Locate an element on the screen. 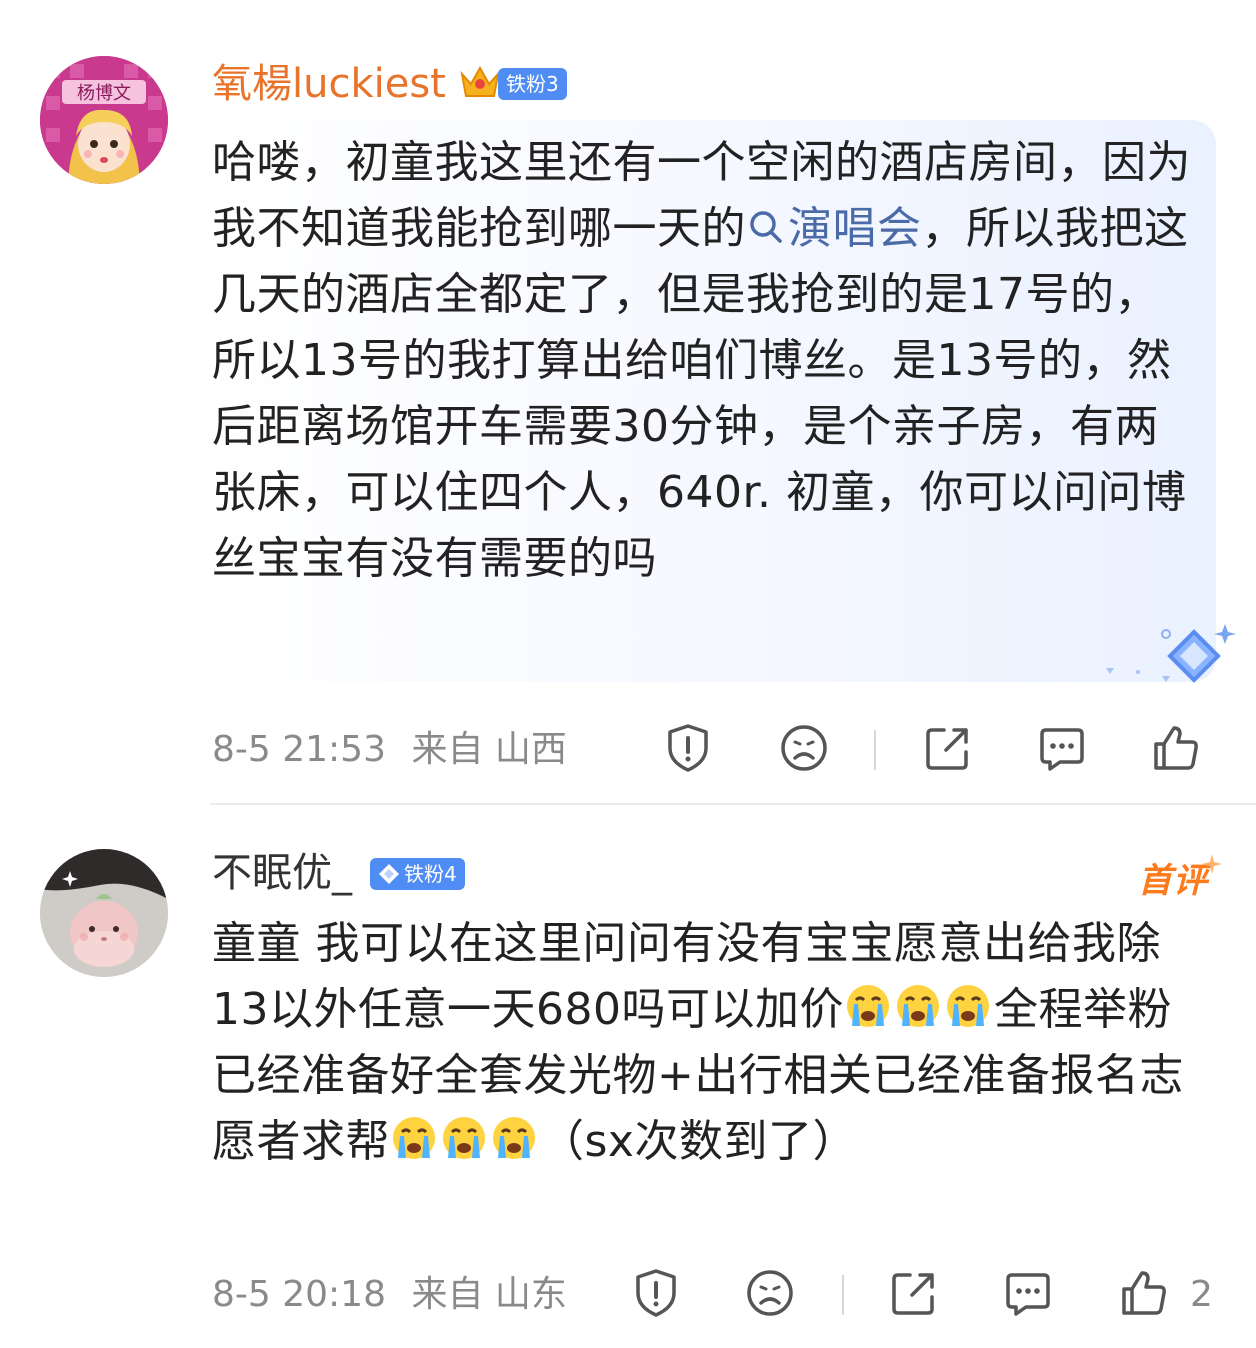 Image resolution: width=1256 pixels, height=1348 pixels. comment-meta: 8-5 21:53 来自 山西 is located at coordinates (389, 750).